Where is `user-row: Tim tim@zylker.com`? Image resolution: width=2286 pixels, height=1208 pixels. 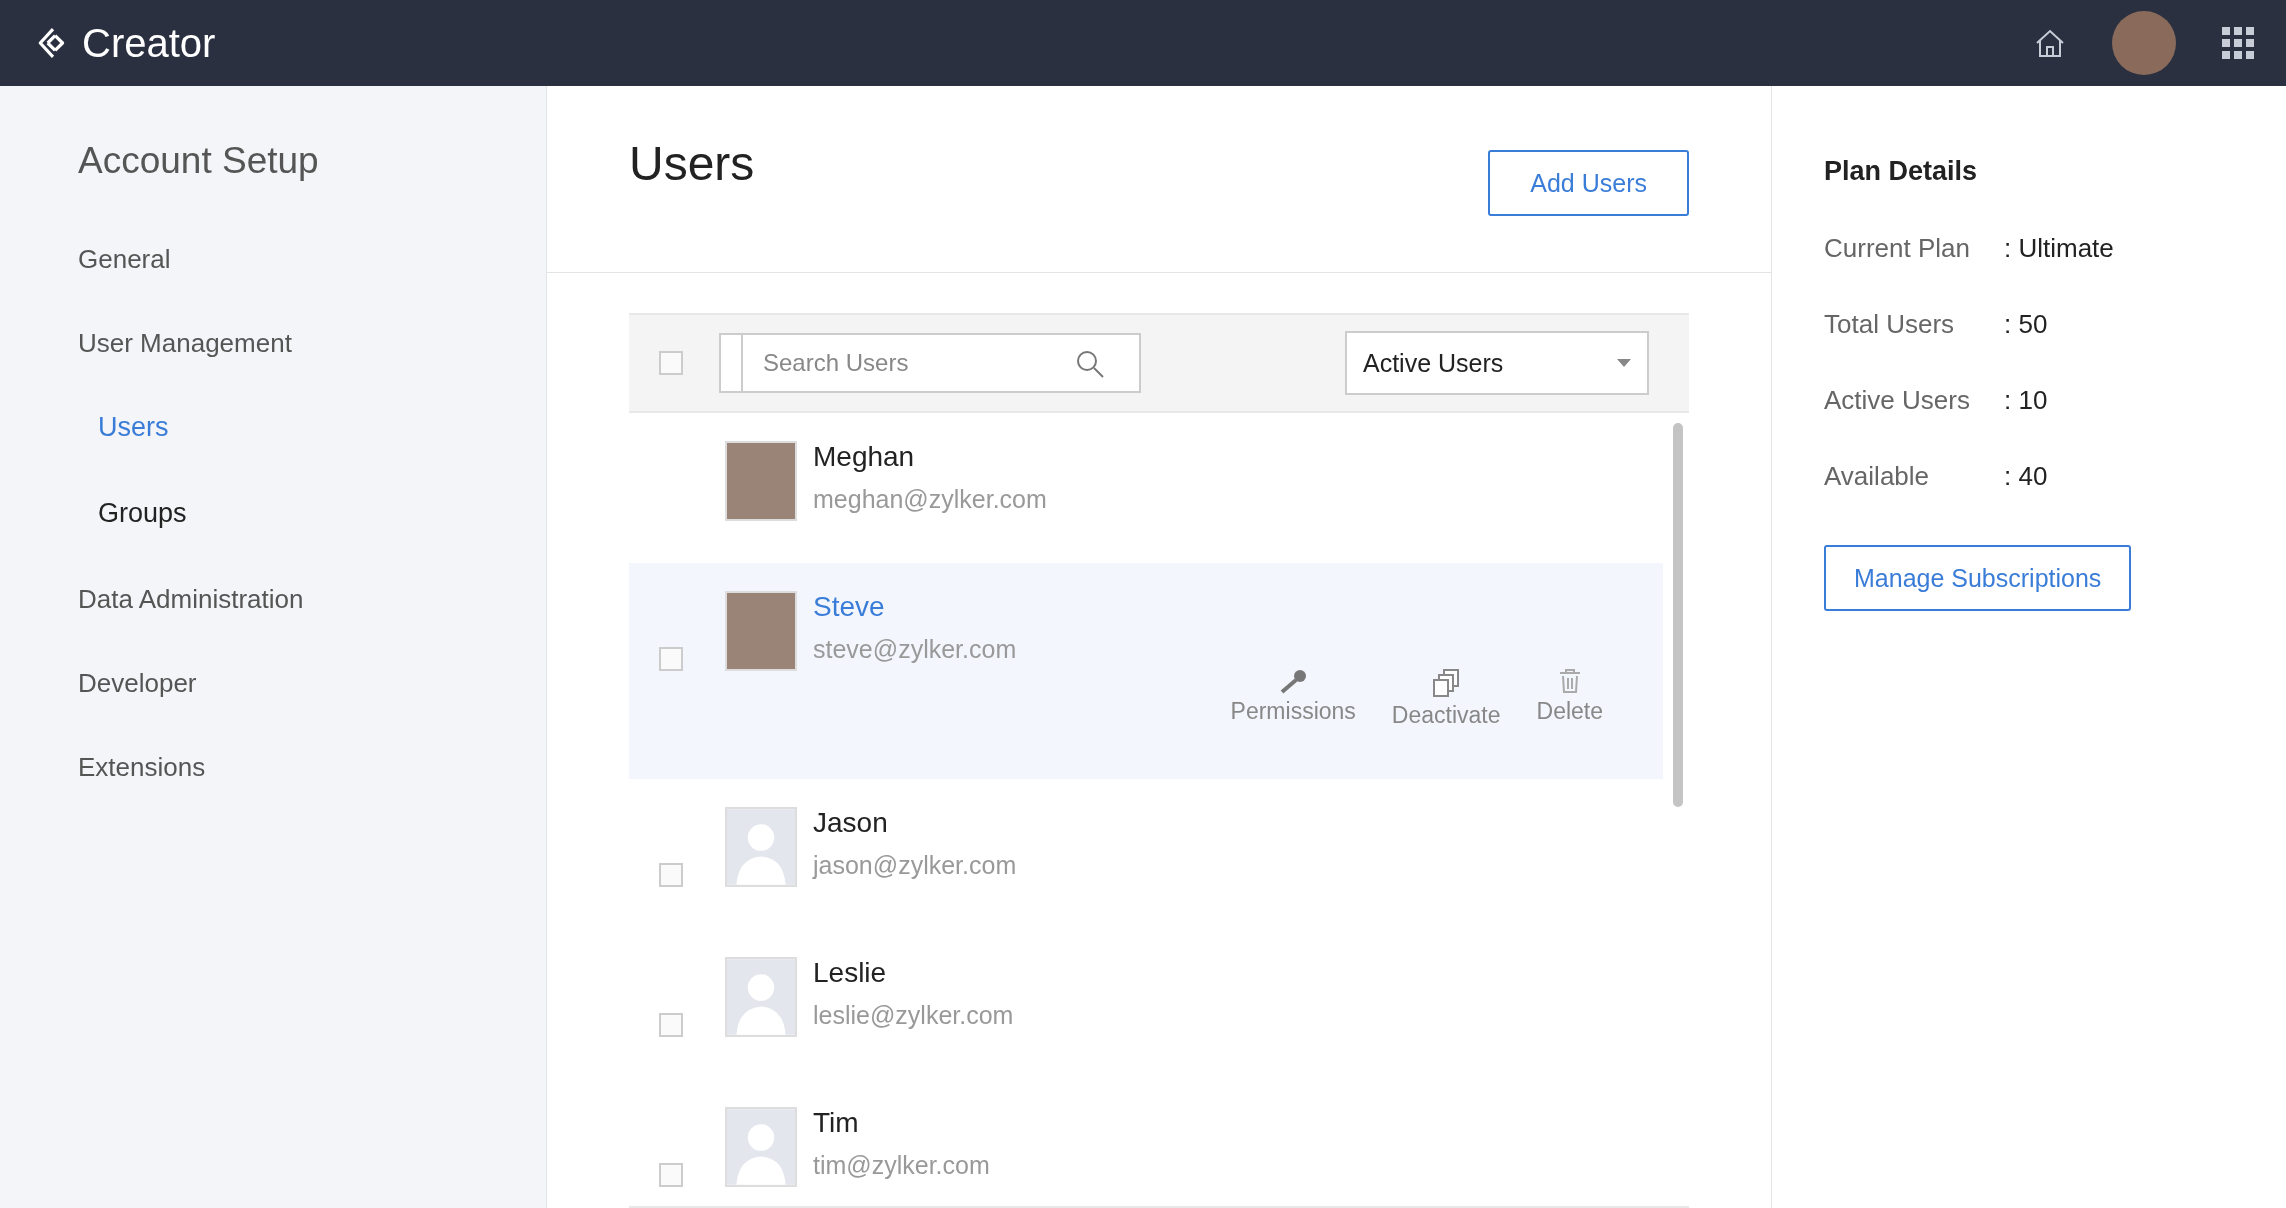
user-row: Tim tim@zylker.com is located at coordinates (1146, 1142).